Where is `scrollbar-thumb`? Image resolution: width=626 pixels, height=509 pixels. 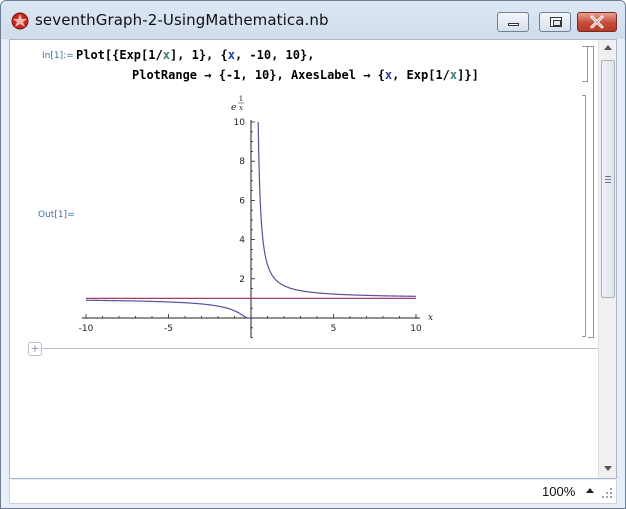
scrollbar-thumb is located at coordinates (608, 179).